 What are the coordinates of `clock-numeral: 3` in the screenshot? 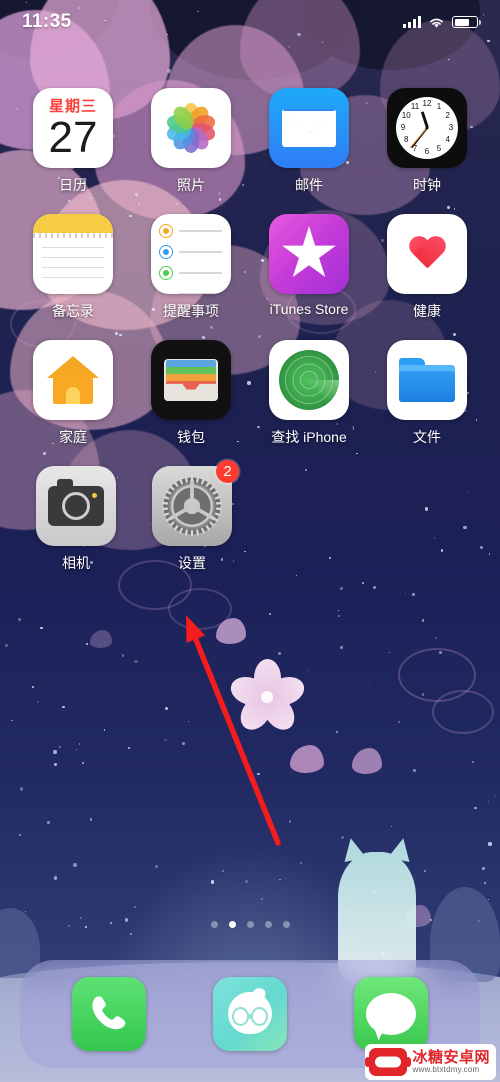 It's located at (451, 127).